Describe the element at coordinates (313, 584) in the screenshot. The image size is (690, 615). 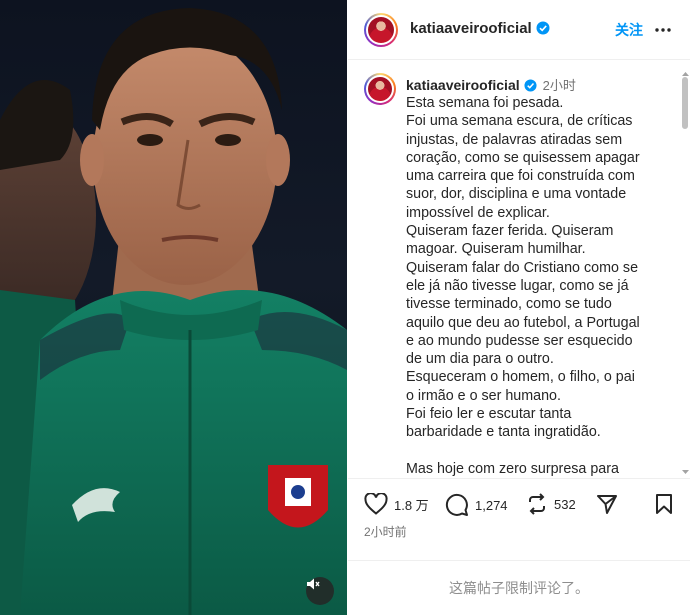
I see `speaker-muted-icon` at that location.